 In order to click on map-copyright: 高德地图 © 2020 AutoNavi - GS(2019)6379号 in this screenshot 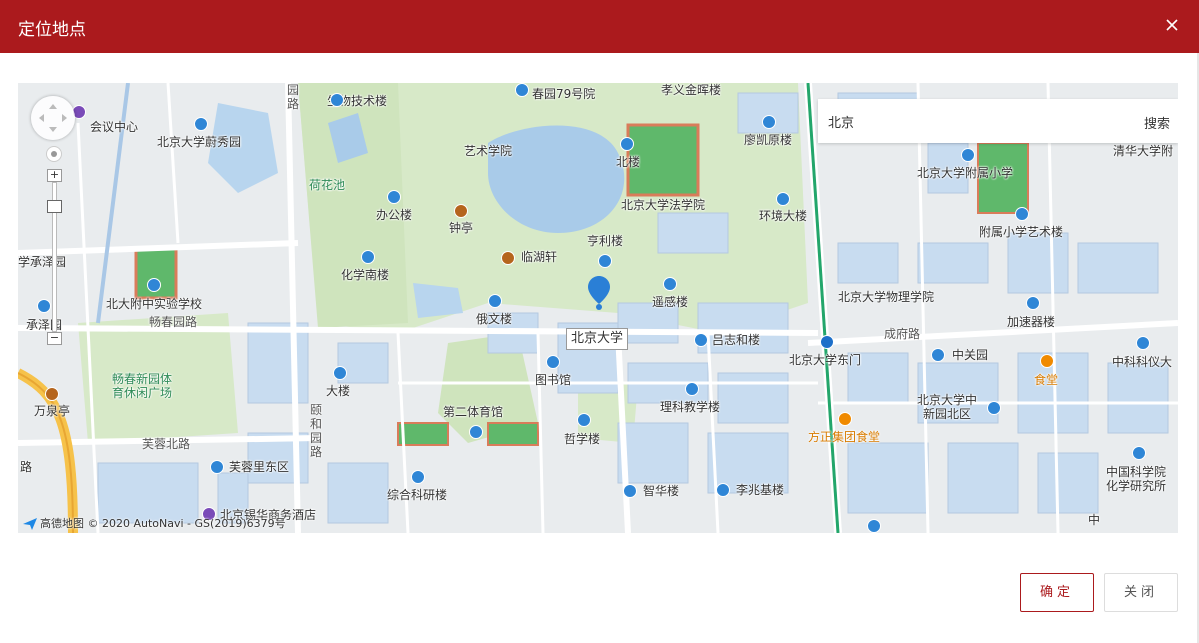, I will do `click(154, 523)`.